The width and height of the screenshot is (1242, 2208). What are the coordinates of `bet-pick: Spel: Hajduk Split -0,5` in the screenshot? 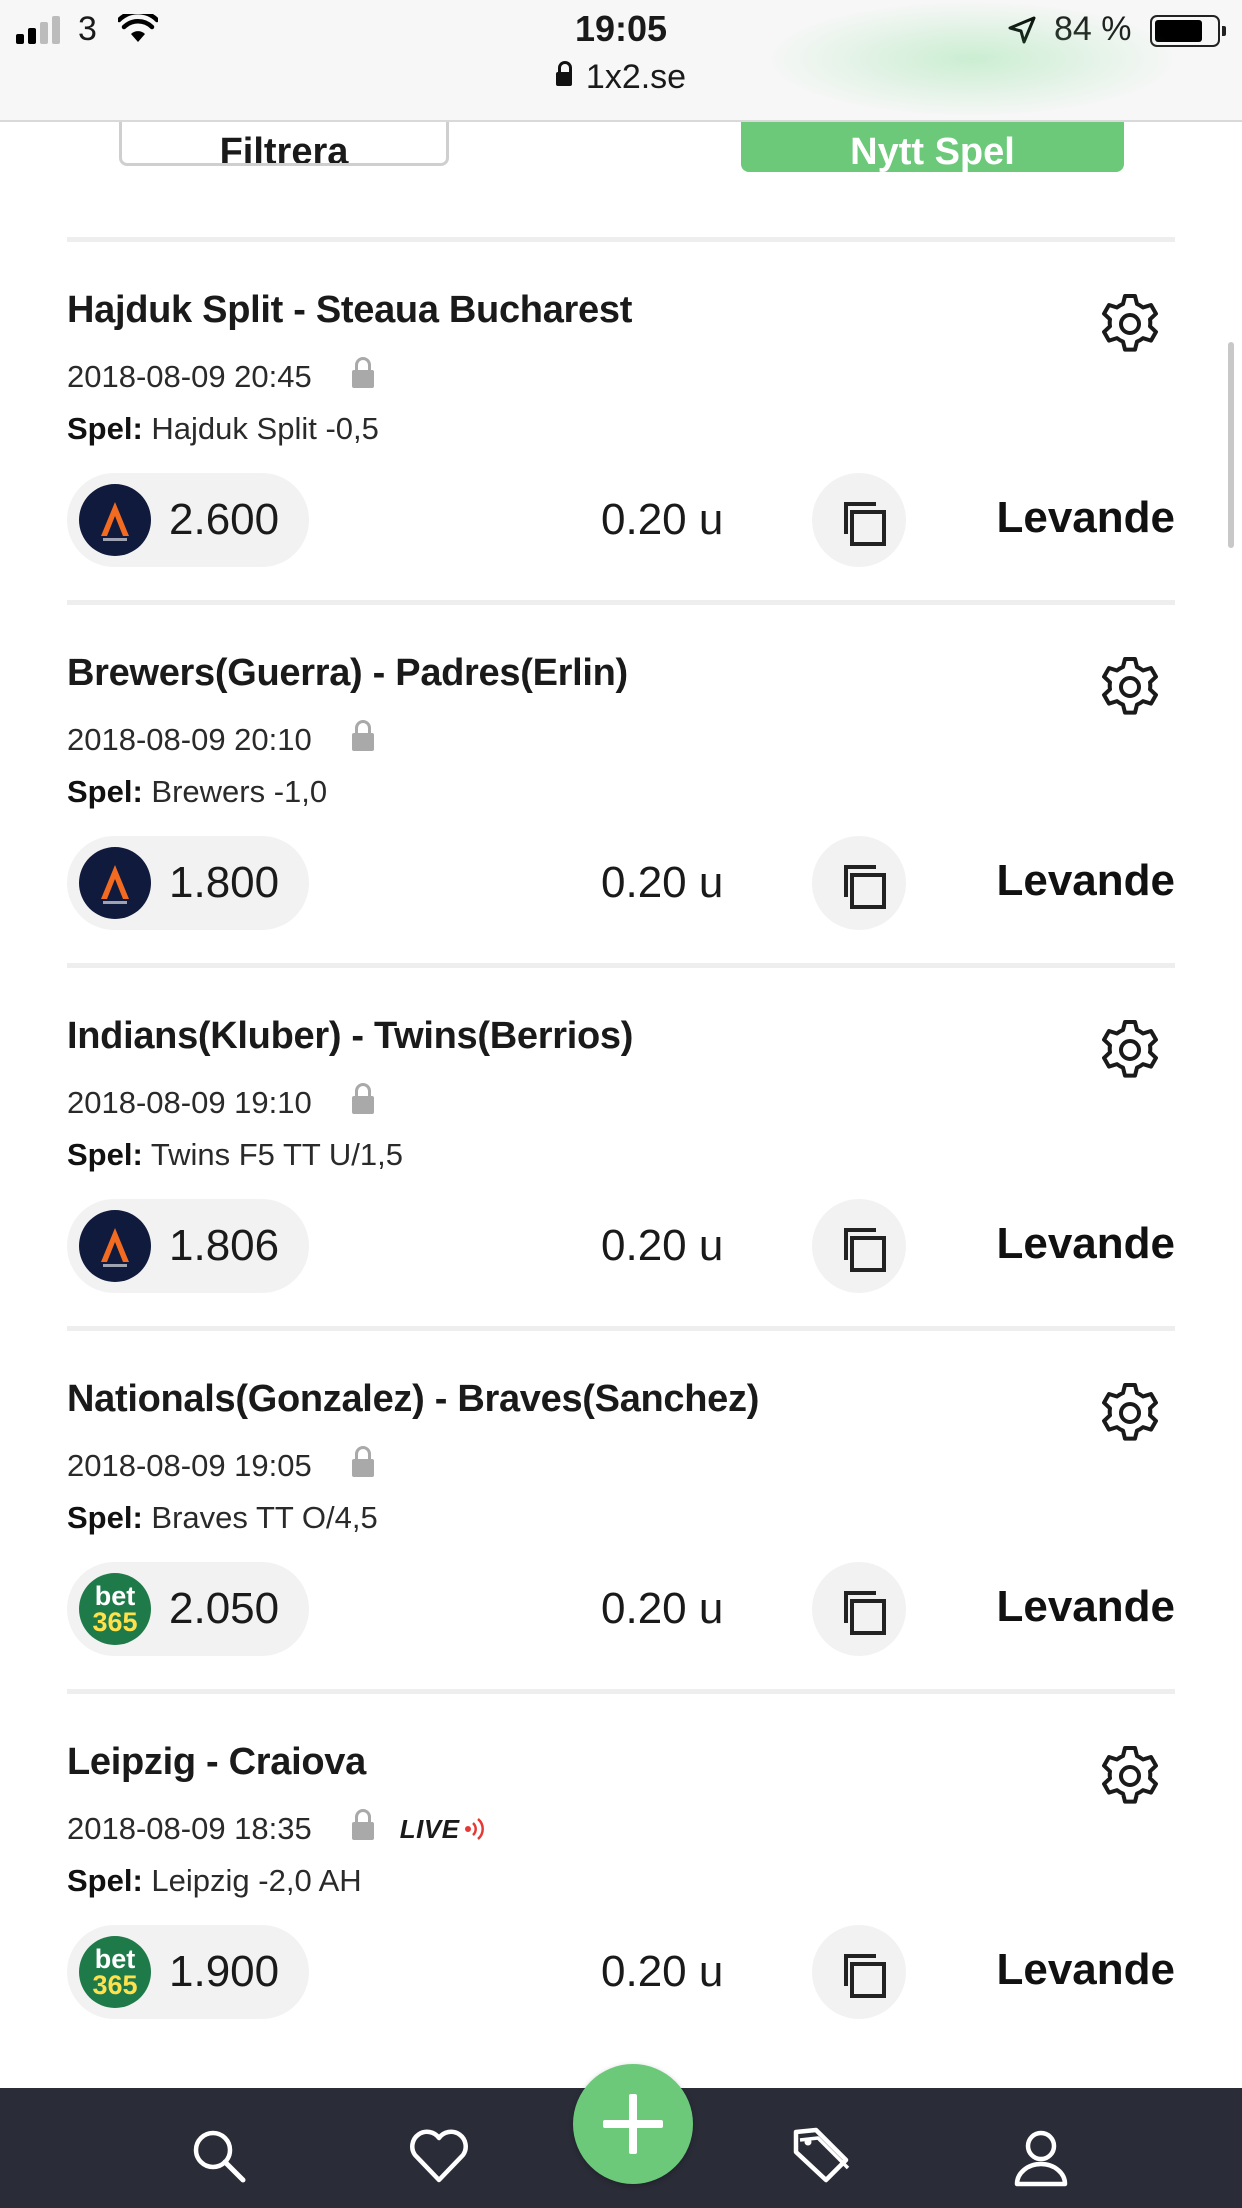 It's located at (223, 429).